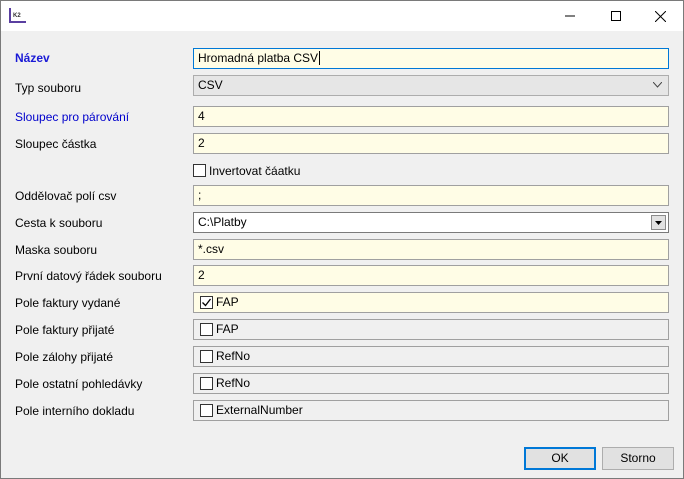  Describe the element at coordinates (201, 143) in the screenshot. I see `sloupec-castka-value: 2` at that location.